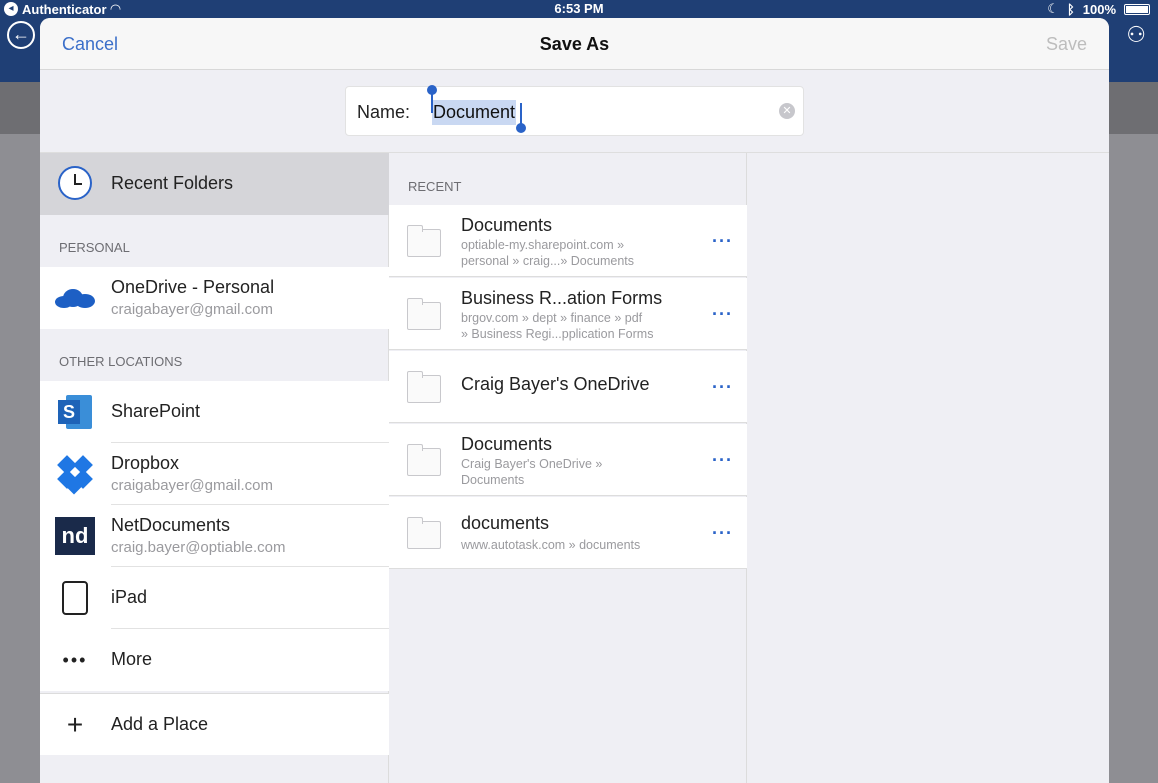  Describe the element at coordinates (532, 464) in the screenshot. I see `folder-path-line1: Craig Bayer's OneDrive »` at that location.